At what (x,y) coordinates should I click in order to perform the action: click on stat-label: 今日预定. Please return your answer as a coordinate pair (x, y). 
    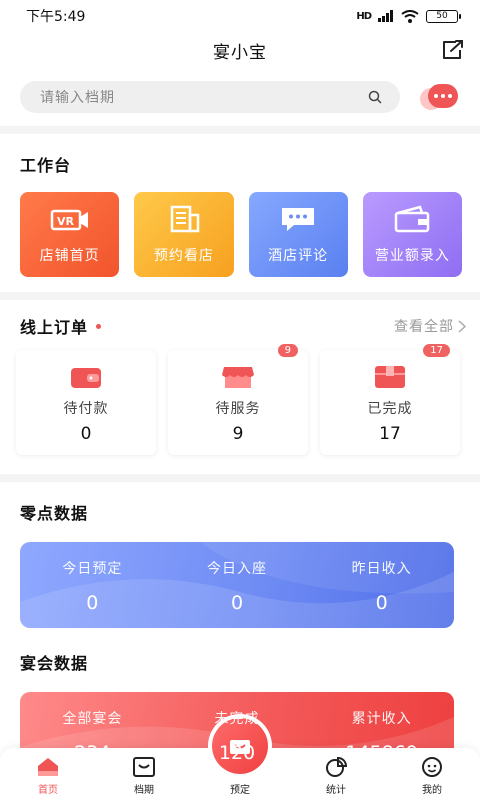
    Looking at the image, I should click on (92, 569).